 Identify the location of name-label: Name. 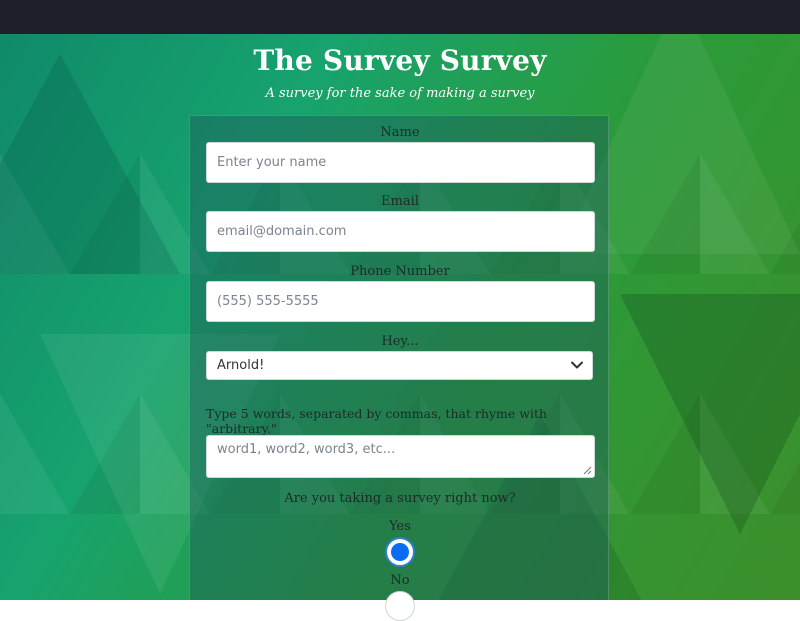
(400, 132).